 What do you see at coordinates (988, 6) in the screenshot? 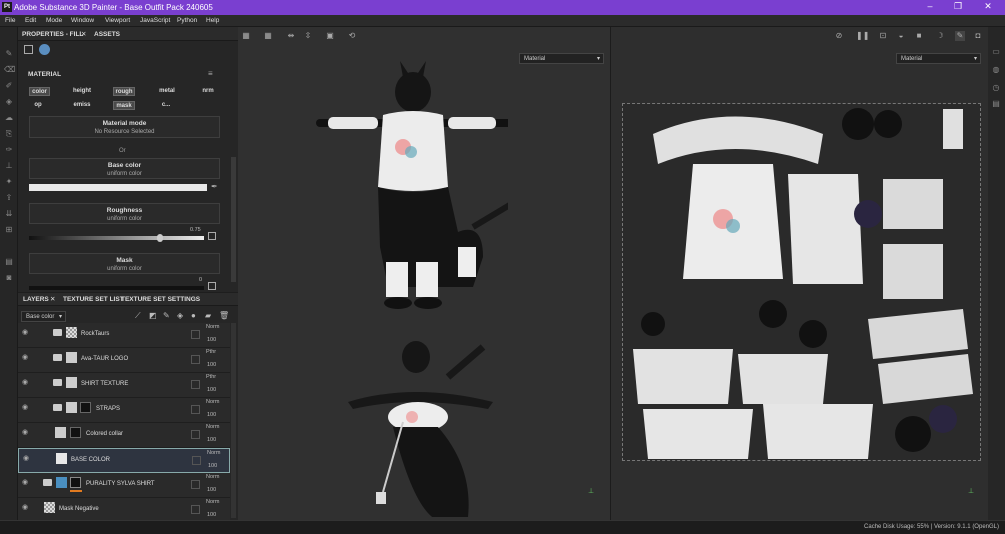
I see `close-button: ✕` at bounding box center [988, 6].